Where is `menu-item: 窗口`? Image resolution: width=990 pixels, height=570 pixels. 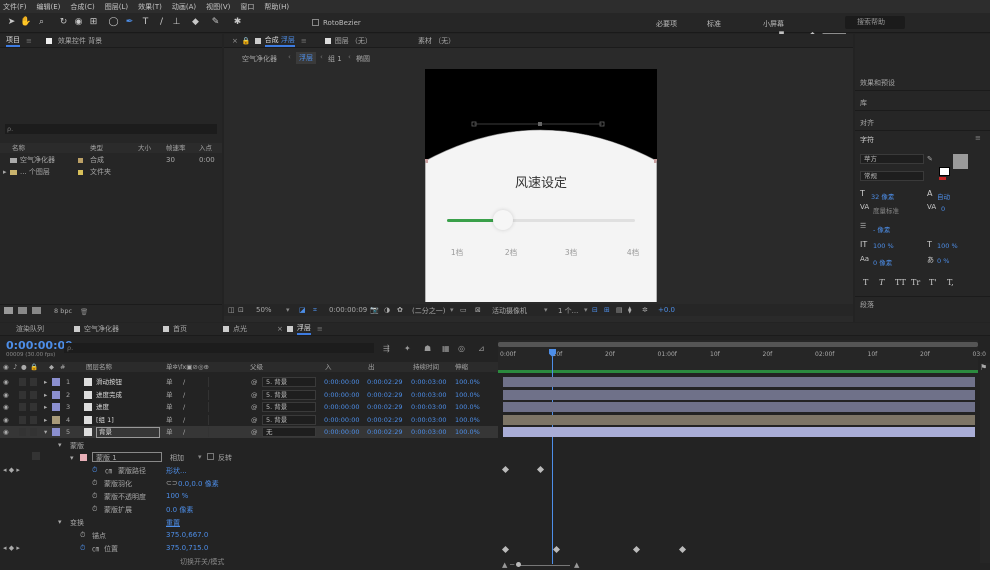 menu-item: 窗口 is located at coordinates (247, 7).